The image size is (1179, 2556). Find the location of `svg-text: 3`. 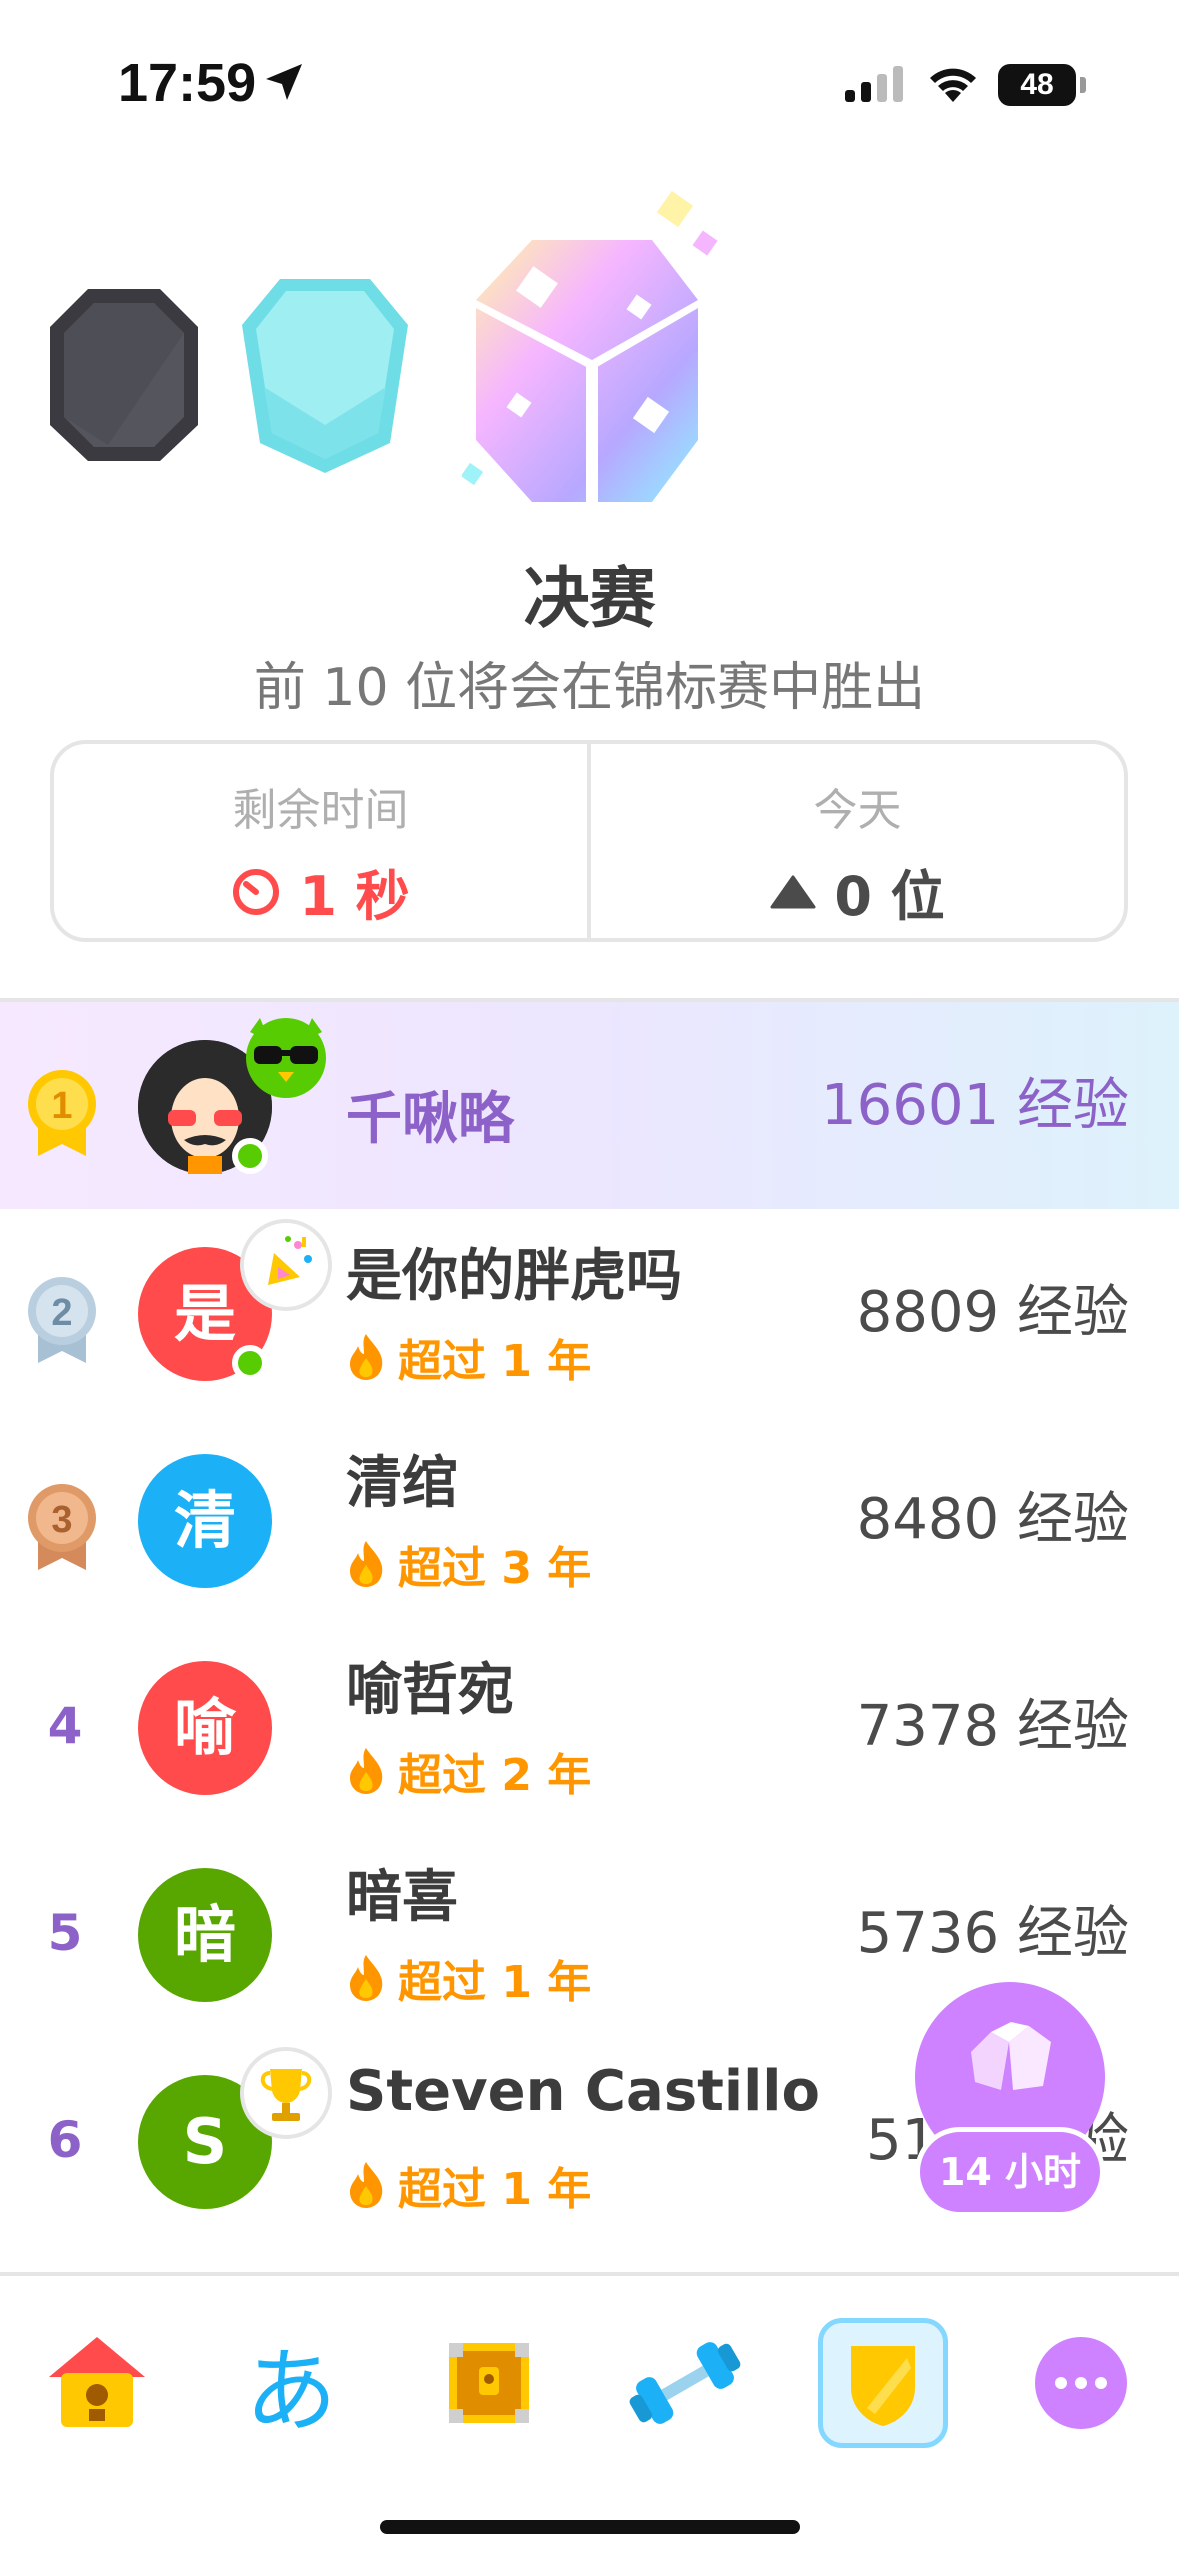

svg-text: 3 is located at coordinates (61, 1520).